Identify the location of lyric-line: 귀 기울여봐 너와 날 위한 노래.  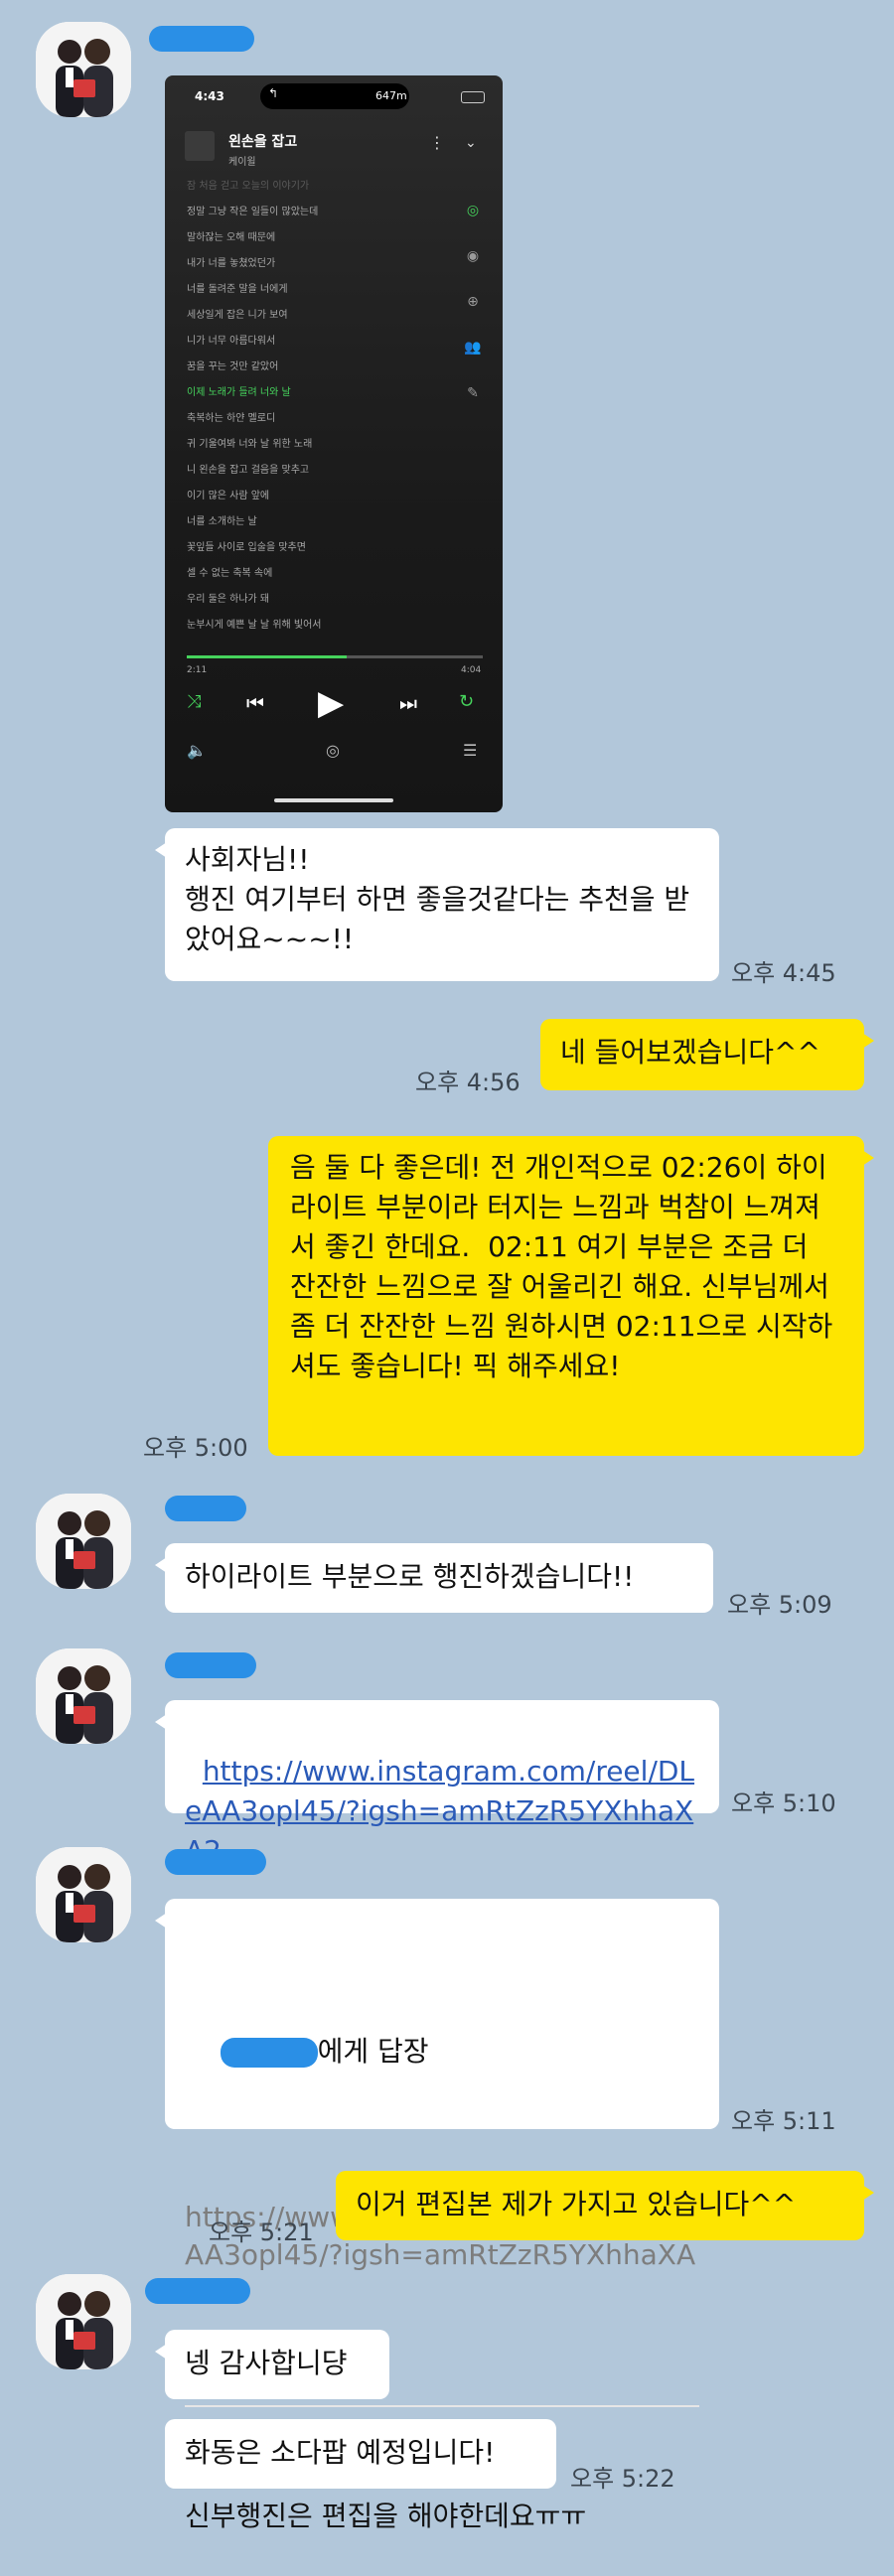
(250, 445).